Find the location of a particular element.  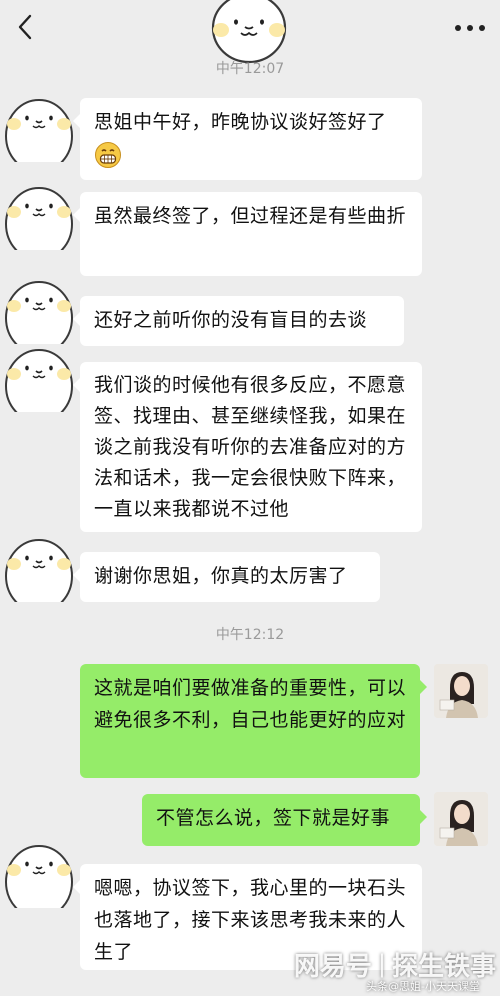

grinning-face-icon is located at coordinates (108, 154).